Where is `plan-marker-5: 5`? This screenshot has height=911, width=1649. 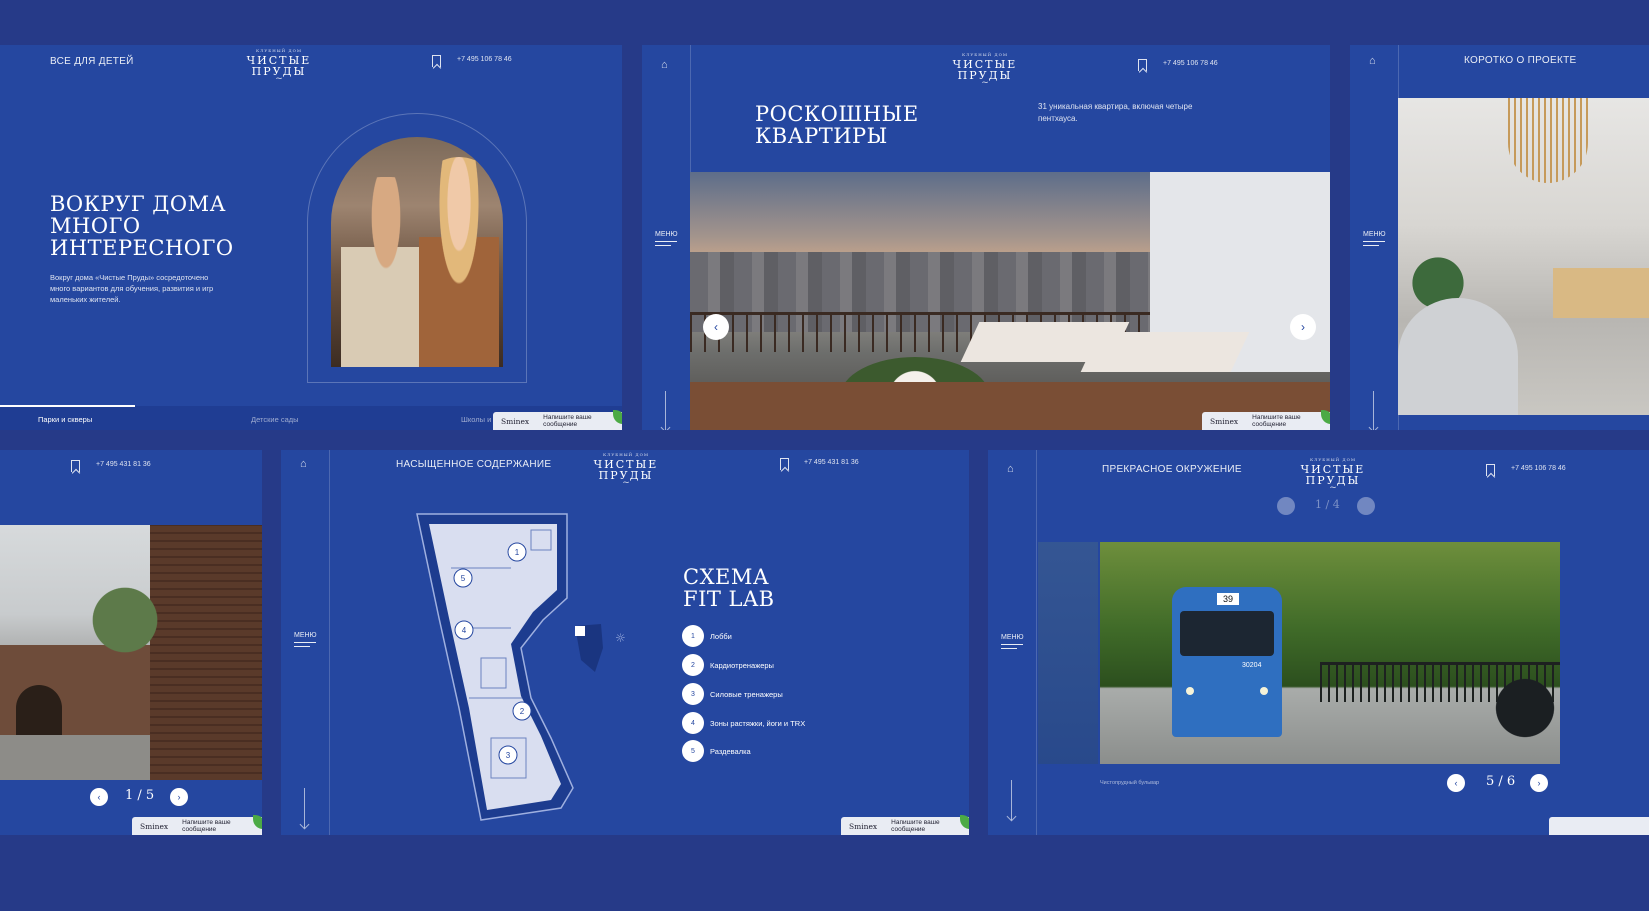 plan-marker-5: 5 is located at coordinates (463, 578).